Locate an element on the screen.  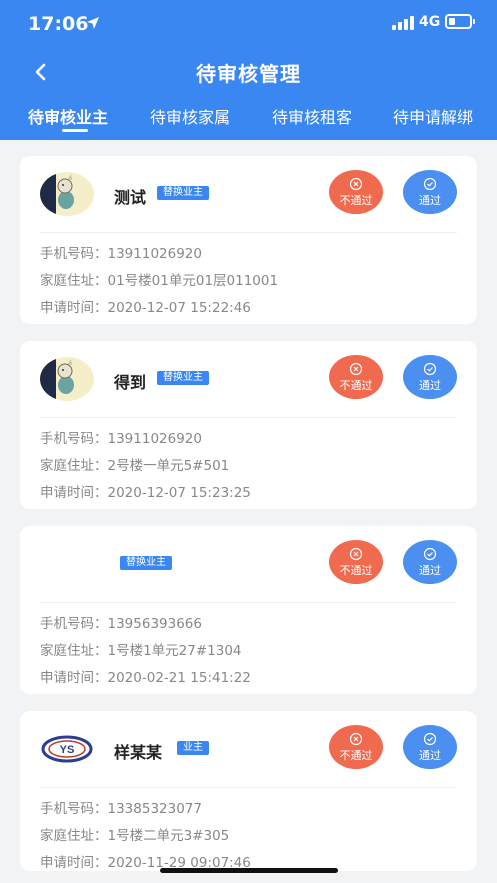
role-badge: 业主 is located at coordinates (193, 748).